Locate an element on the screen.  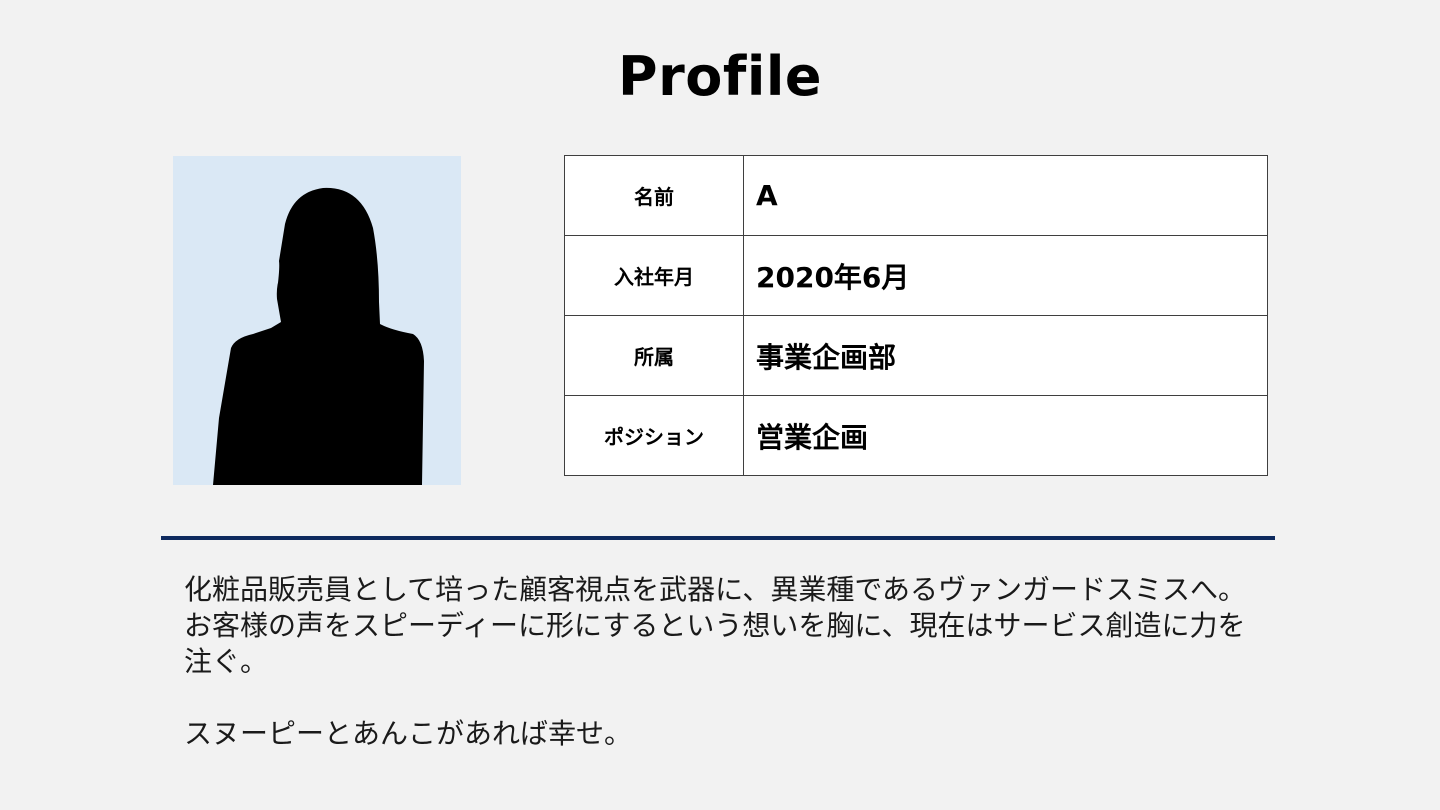
table-row: 入社年月 2020年6月 is located at coordinates (916, 275).